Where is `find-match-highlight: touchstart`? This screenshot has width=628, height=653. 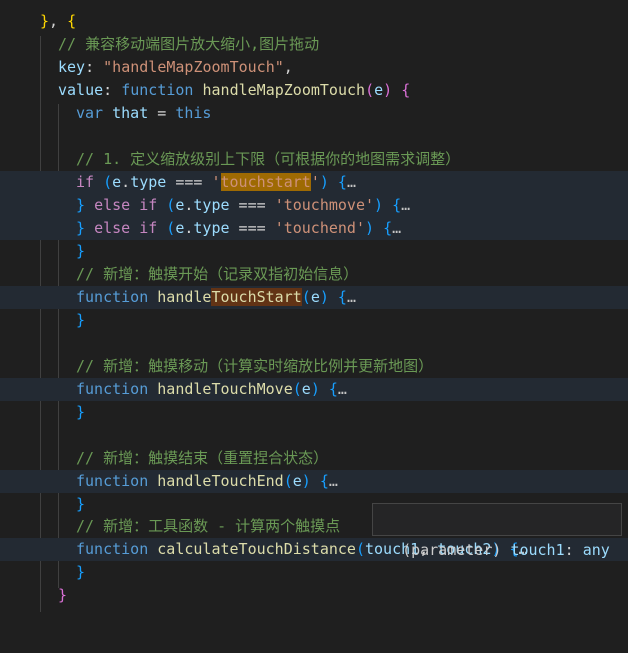 find-match-highlight: touchstart is located at coordinates (265, 182).